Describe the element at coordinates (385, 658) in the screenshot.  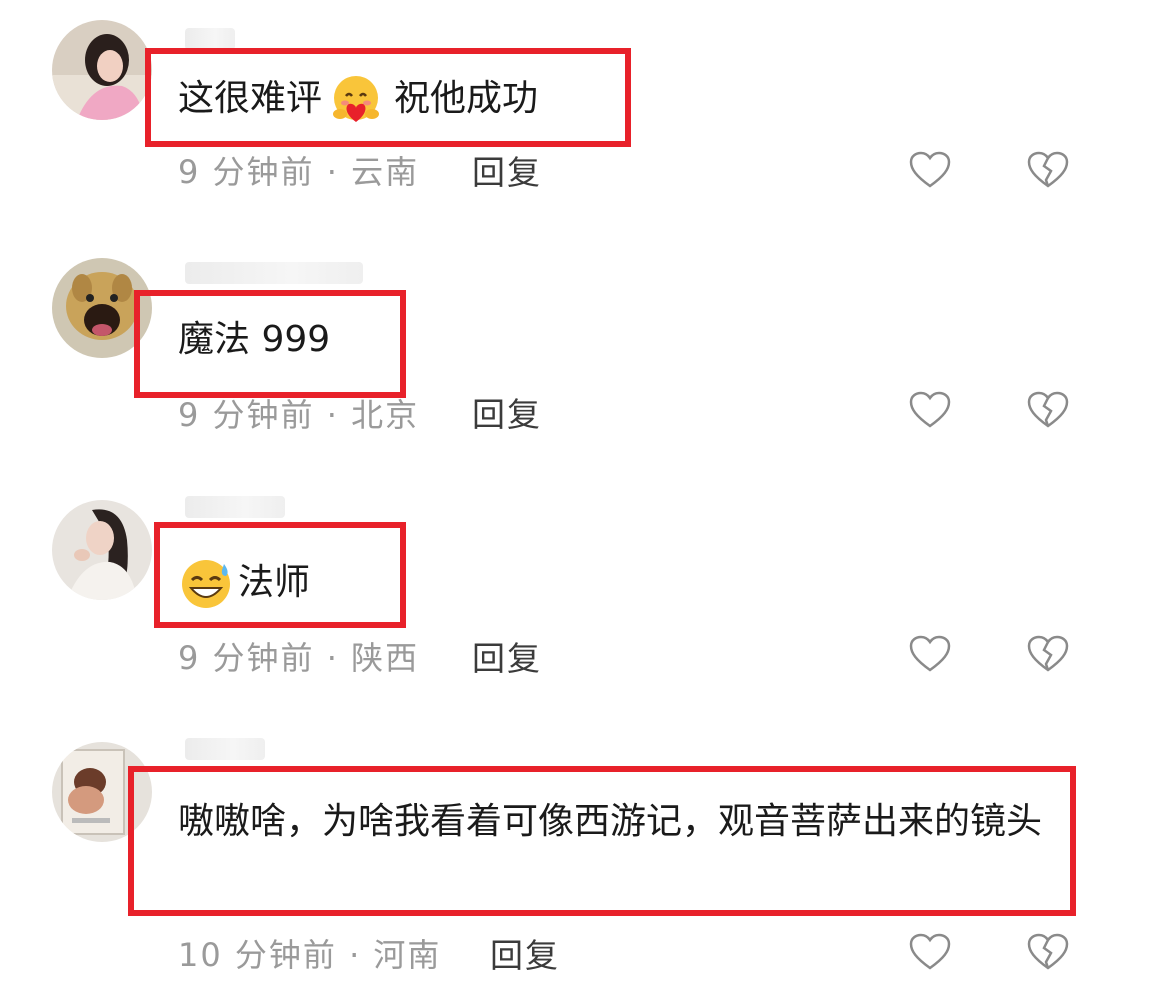
I see `comment-location: 陕西` at that location.